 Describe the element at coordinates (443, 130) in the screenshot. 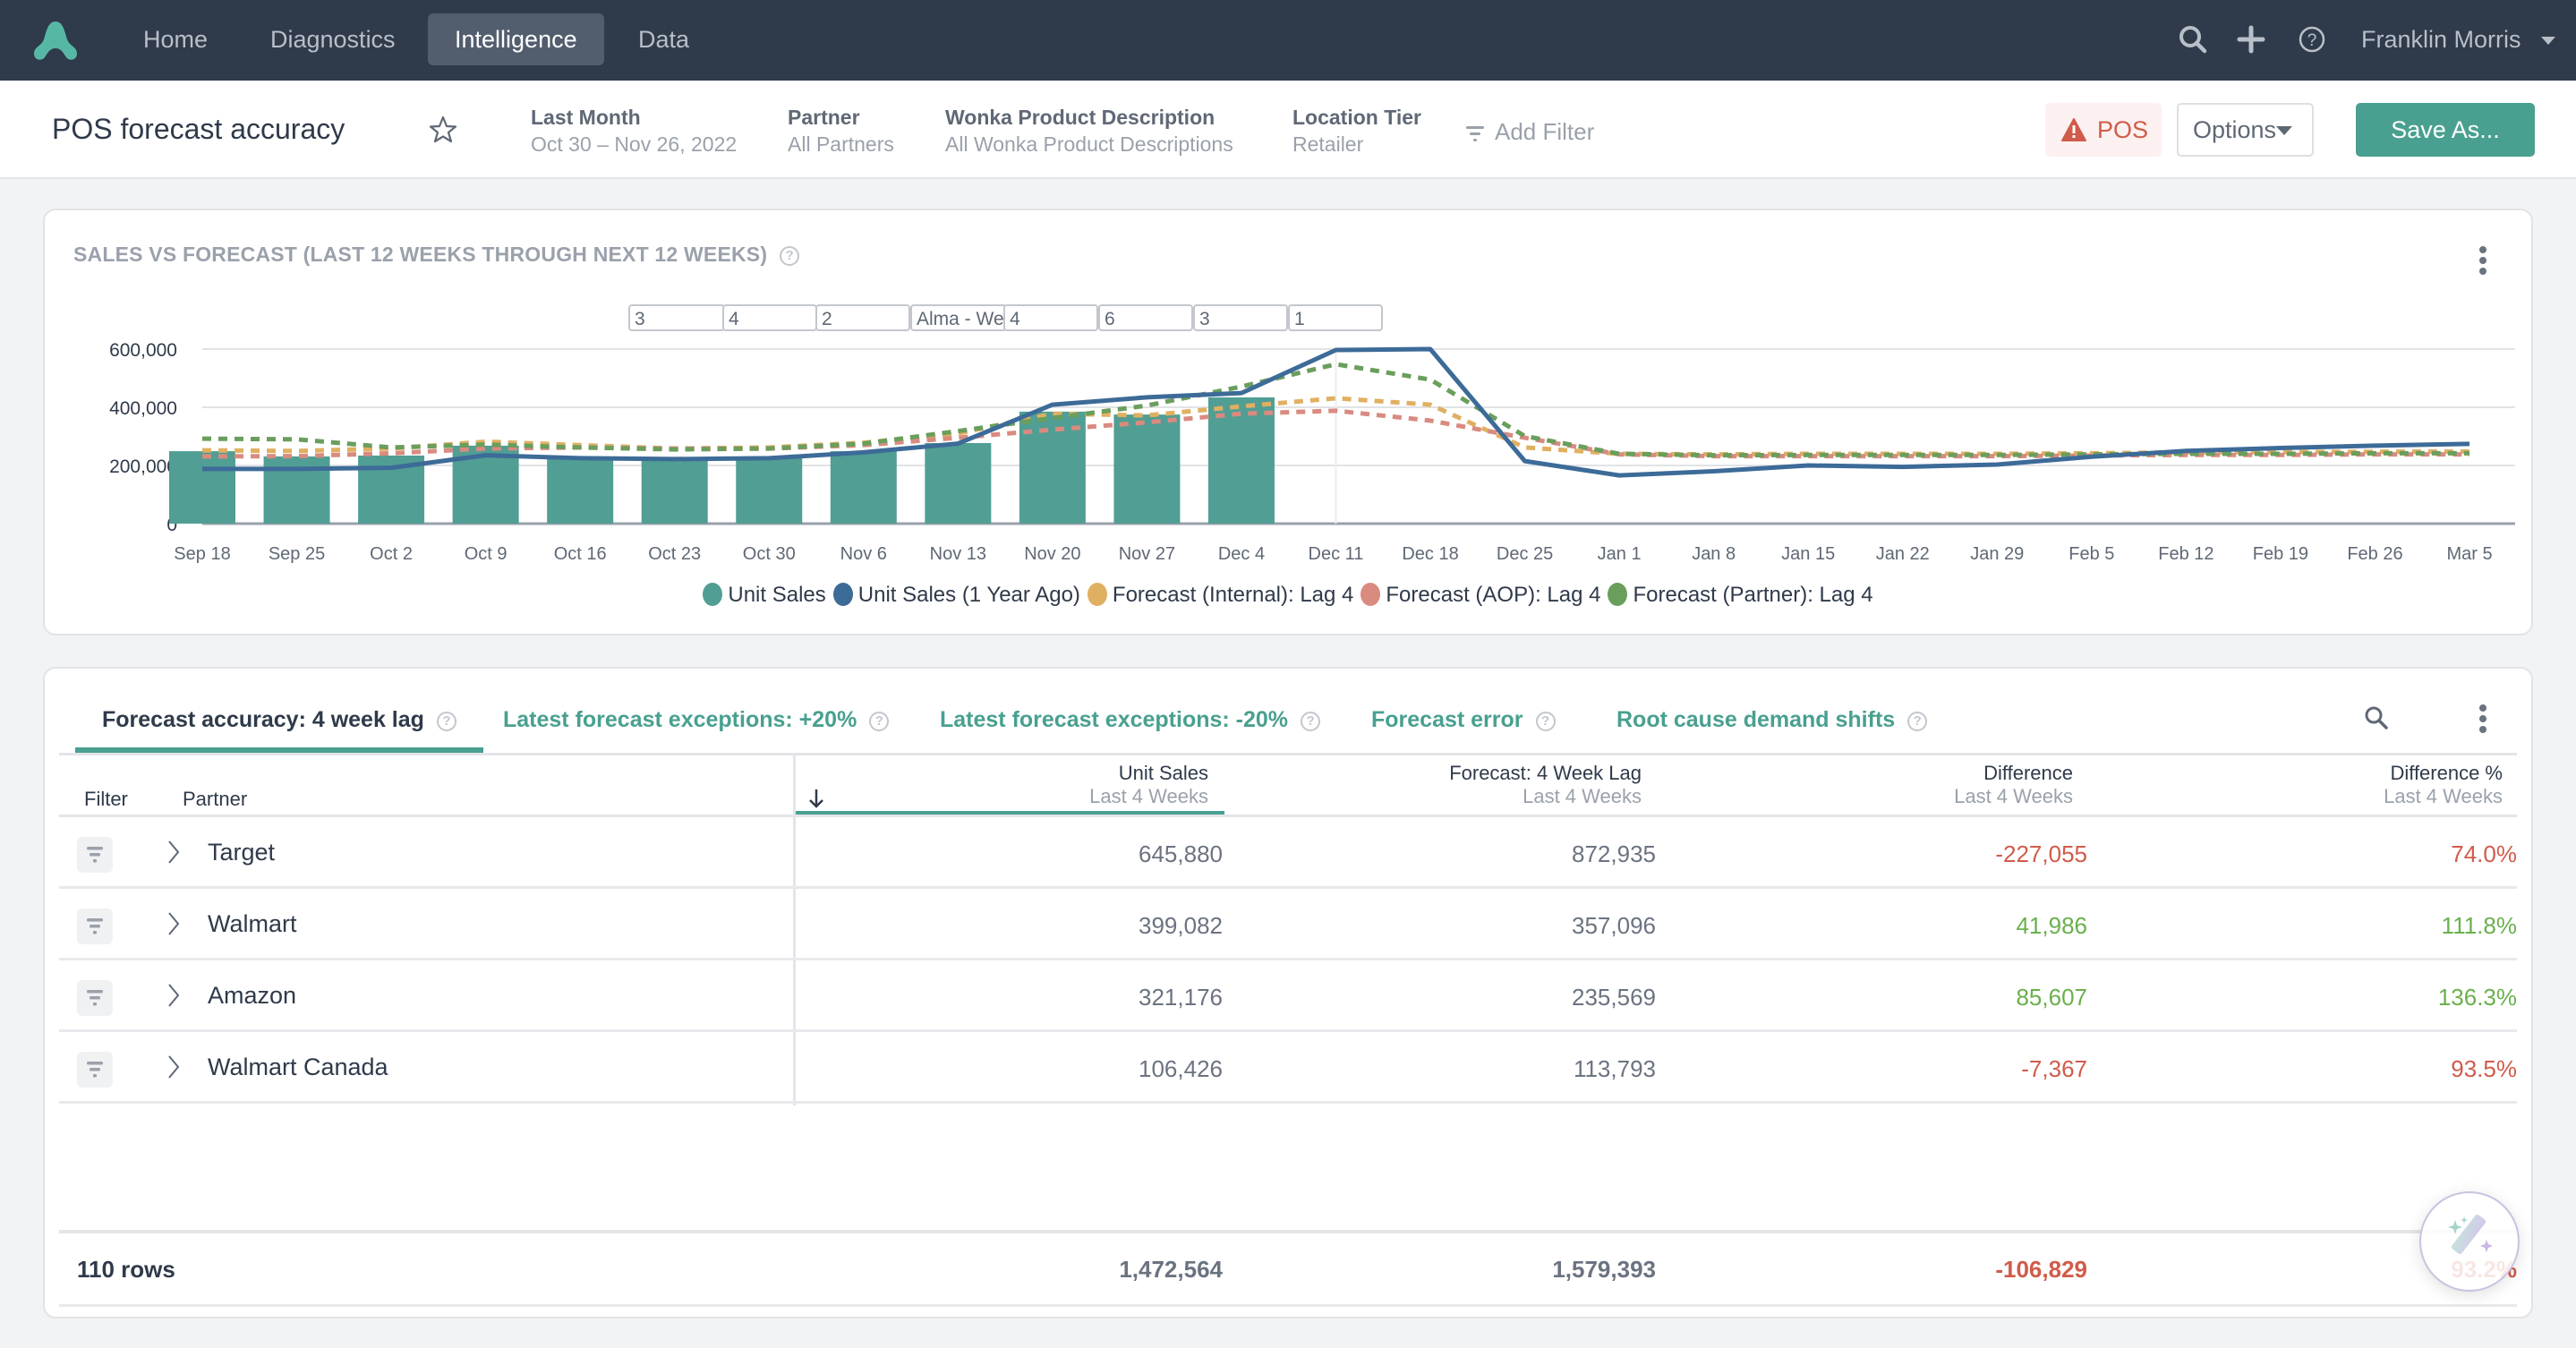

I see `favorite-star-icon` at that location.